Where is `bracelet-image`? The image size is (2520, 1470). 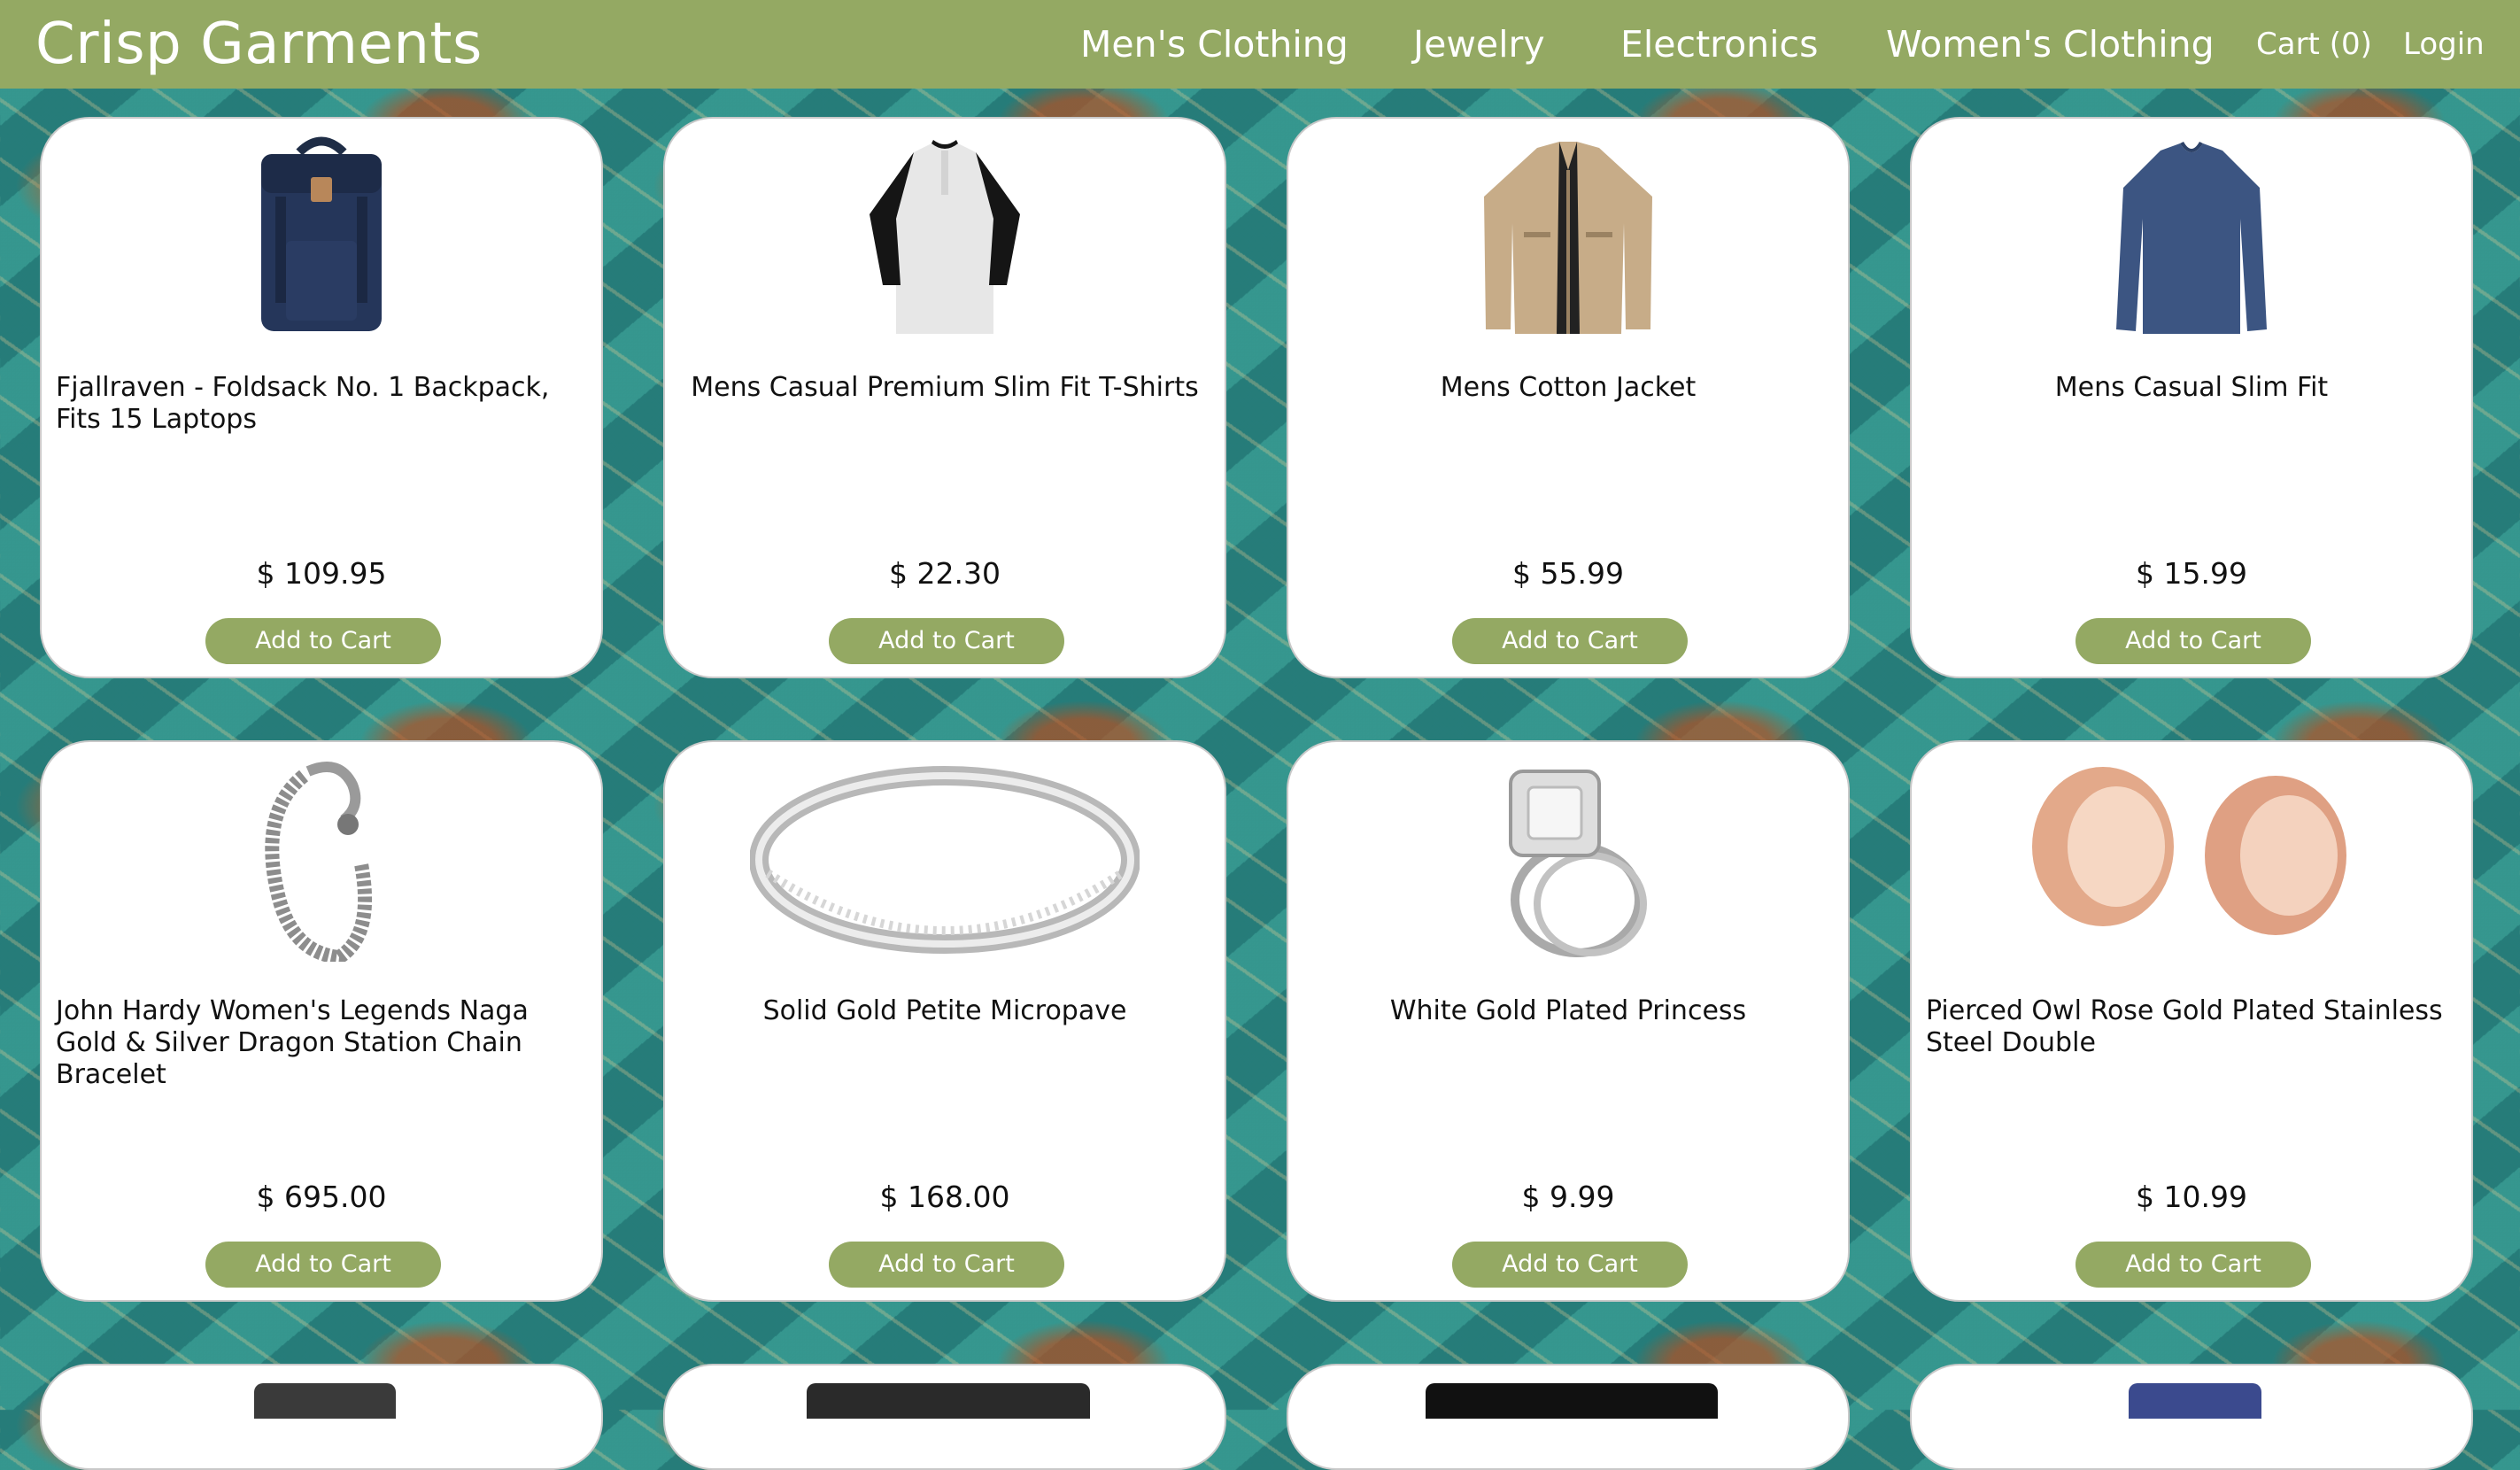
bracelet-image is located at coordinates (321, 860).